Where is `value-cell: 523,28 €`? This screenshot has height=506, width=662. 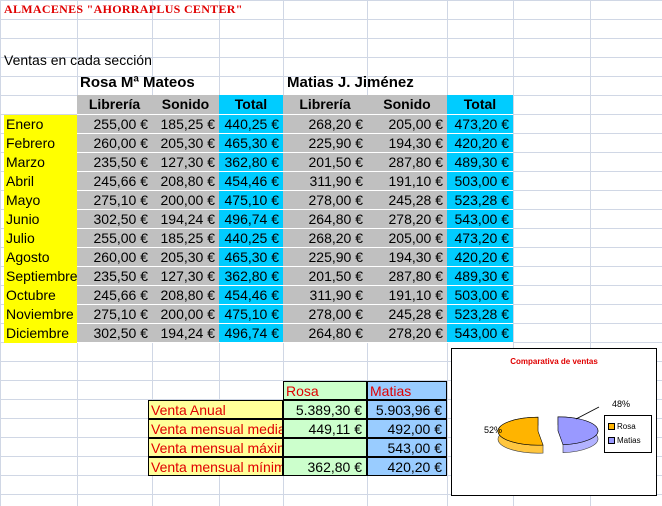 value-cell: 523,28 € is located at coordinates (480, 200).